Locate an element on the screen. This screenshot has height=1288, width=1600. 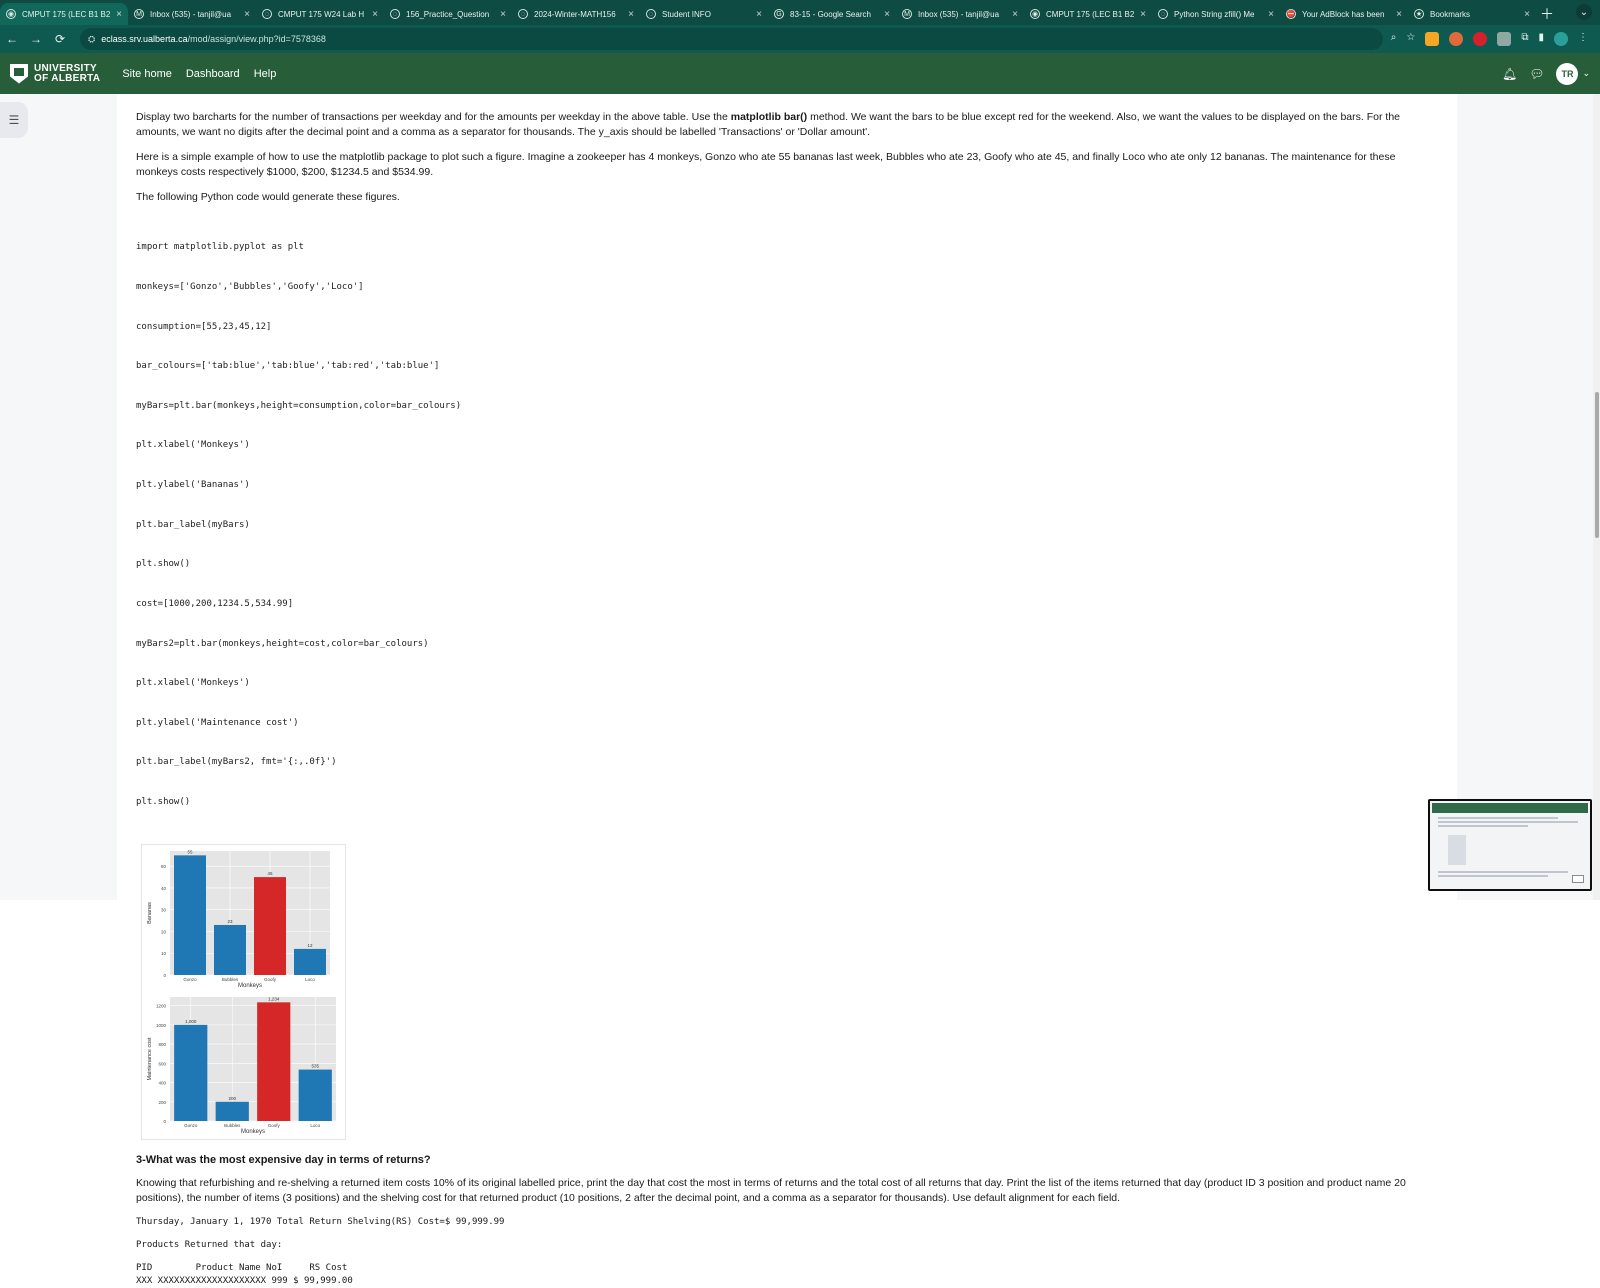
browser-tab: G 83-15 - Google Search × is located at coordinates (832, 14).